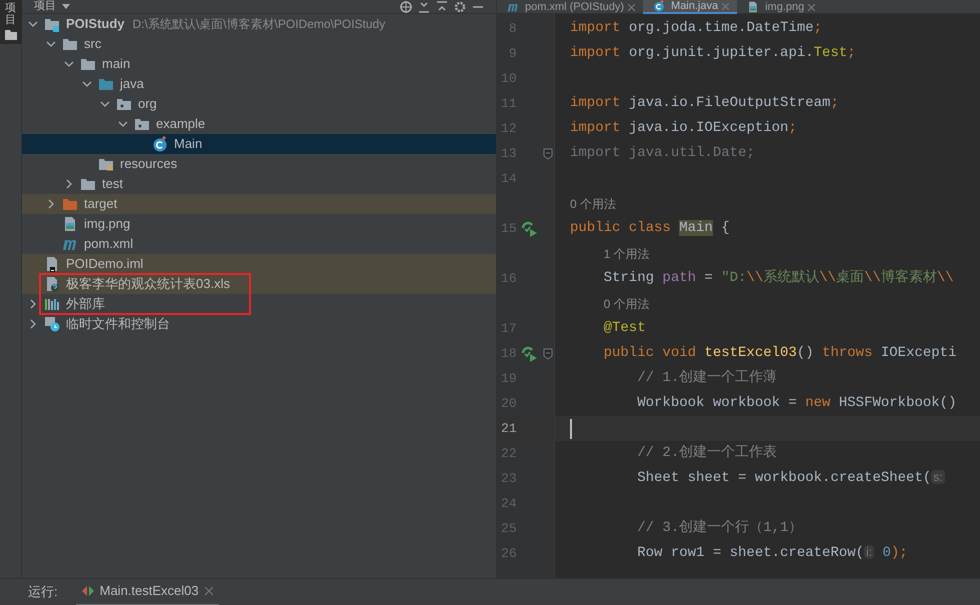  I want to click on run-tab: Main.testExcel03, so click(147, 591).